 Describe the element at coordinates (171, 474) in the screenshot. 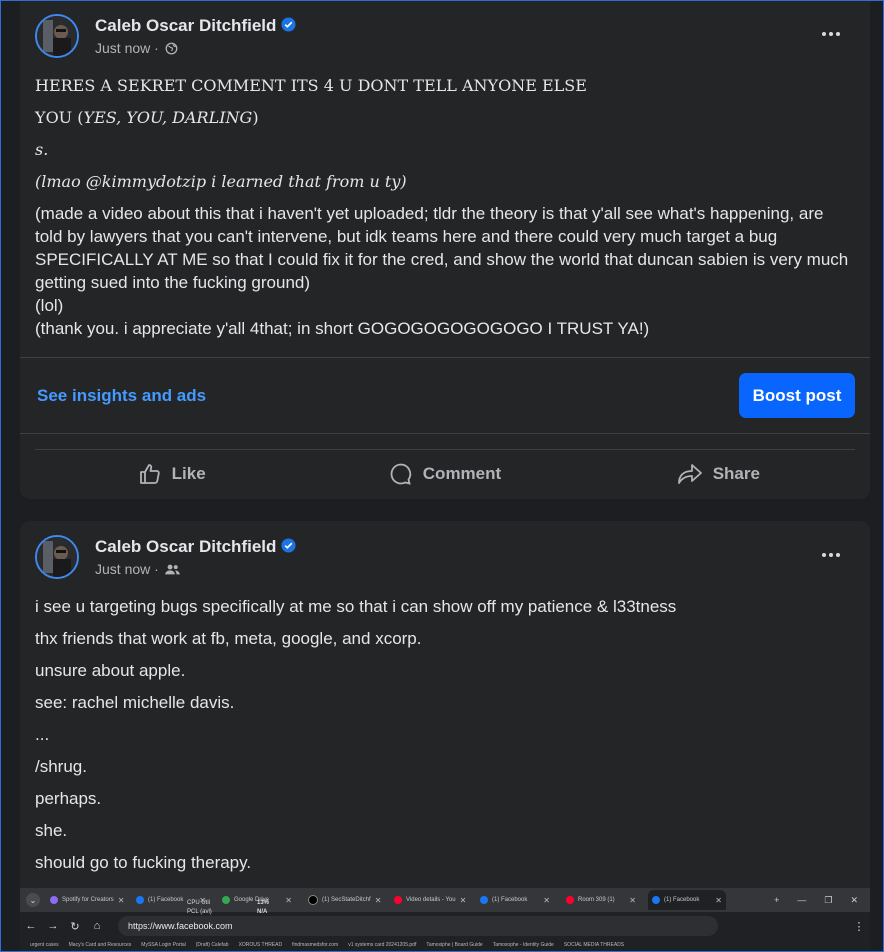

I see `like-button: Like` at that location.